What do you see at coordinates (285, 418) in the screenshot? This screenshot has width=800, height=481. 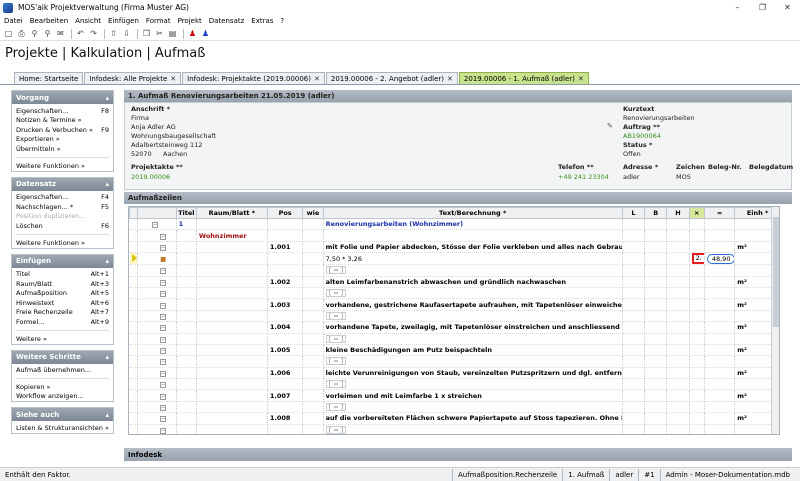 I see `pos-cell: 1.008` at bounding box center [285, 418].